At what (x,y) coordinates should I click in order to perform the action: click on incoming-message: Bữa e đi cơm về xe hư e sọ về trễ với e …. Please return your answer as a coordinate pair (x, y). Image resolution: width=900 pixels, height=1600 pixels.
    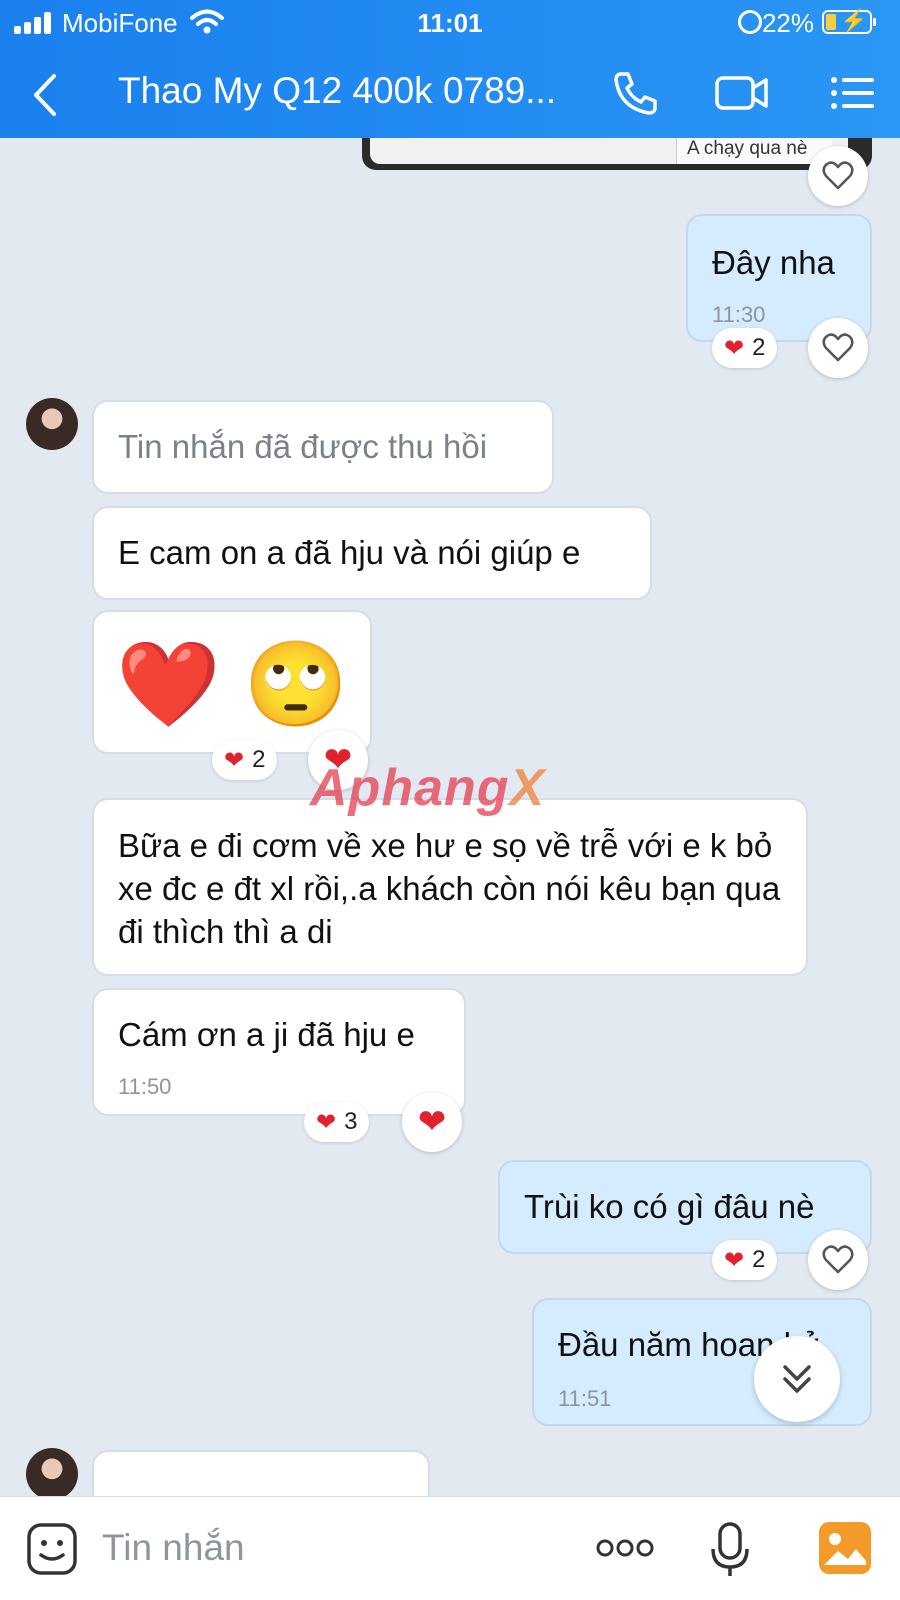
    Looking at the image, I should click on (450, 887).